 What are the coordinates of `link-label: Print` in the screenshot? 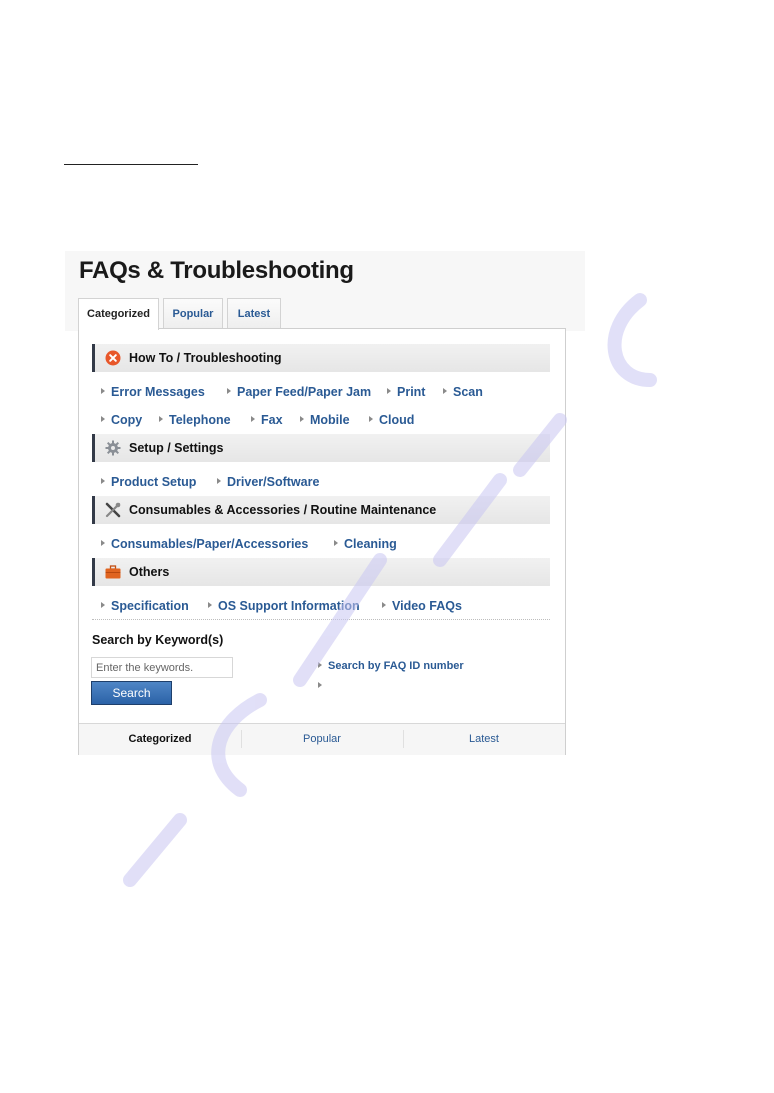 It's located at (411, 392).